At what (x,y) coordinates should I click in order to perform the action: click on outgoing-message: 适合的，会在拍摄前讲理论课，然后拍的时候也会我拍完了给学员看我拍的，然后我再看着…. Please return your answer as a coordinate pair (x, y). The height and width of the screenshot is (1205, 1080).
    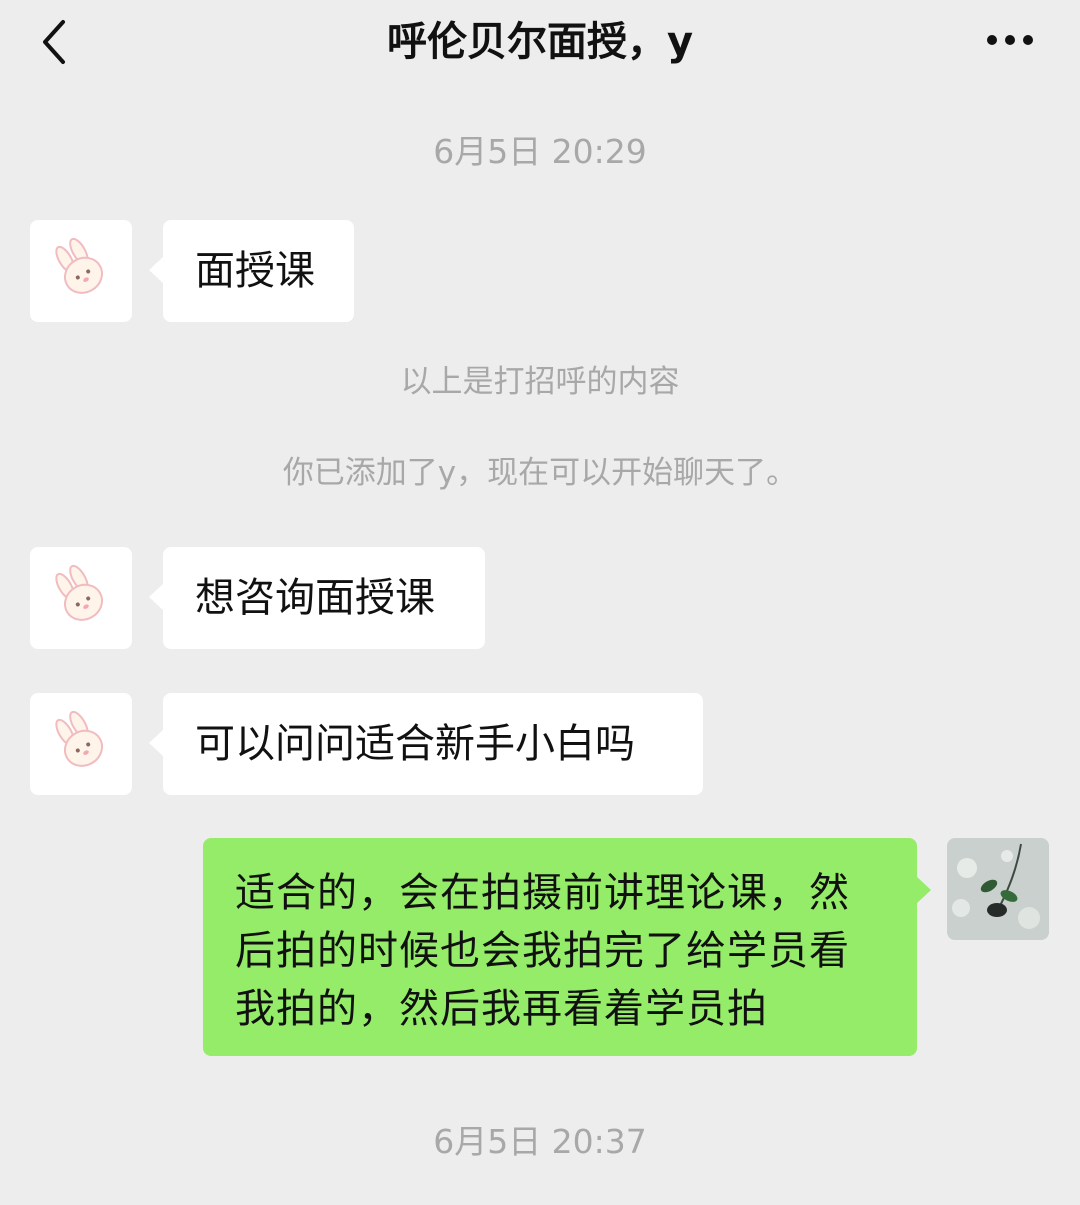
    Looking at the image, I should click on (567, 947).